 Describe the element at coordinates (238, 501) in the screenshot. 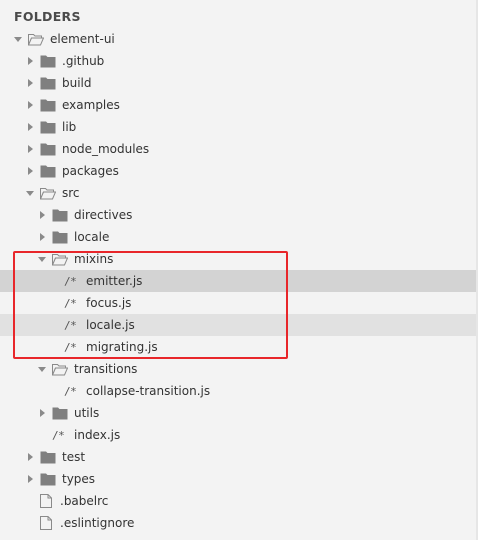

I see `tree-item-babelrc: .babelrc` at that location.